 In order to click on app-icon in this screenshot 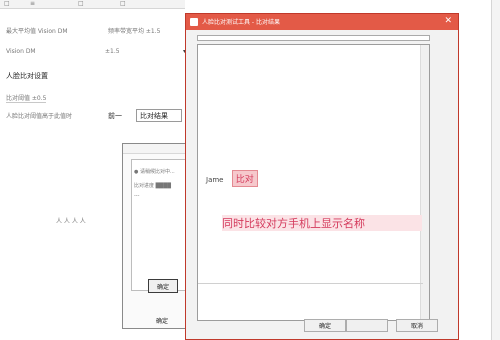, I will do `click(194, 22)`.